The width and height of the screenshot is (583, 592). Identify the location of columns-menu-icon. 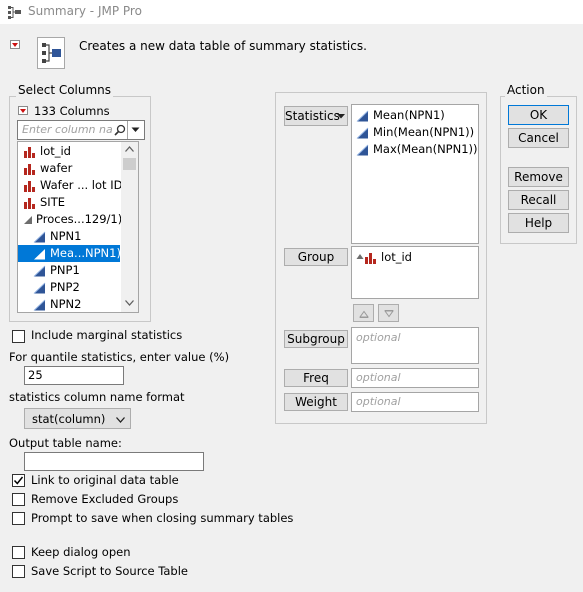
(23, 110).